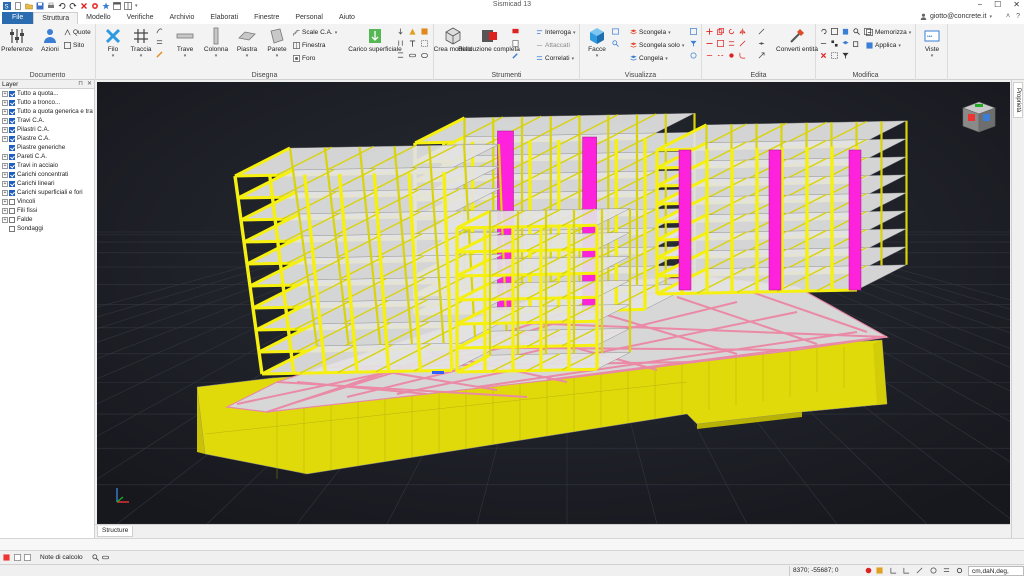 The image size is (1024, 576). What do you see at coordinates (742, 43) in the screenshot?
I see `trim-icon` at bounding box center [742, 43].